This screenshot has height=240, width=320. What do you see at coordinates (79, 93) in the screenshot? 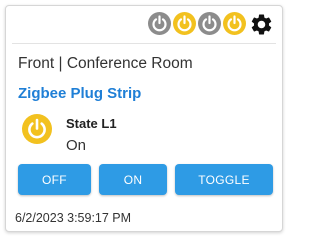
I see `device-name-link: Zigbee Plug Strip` at bounding box center [79, 93].